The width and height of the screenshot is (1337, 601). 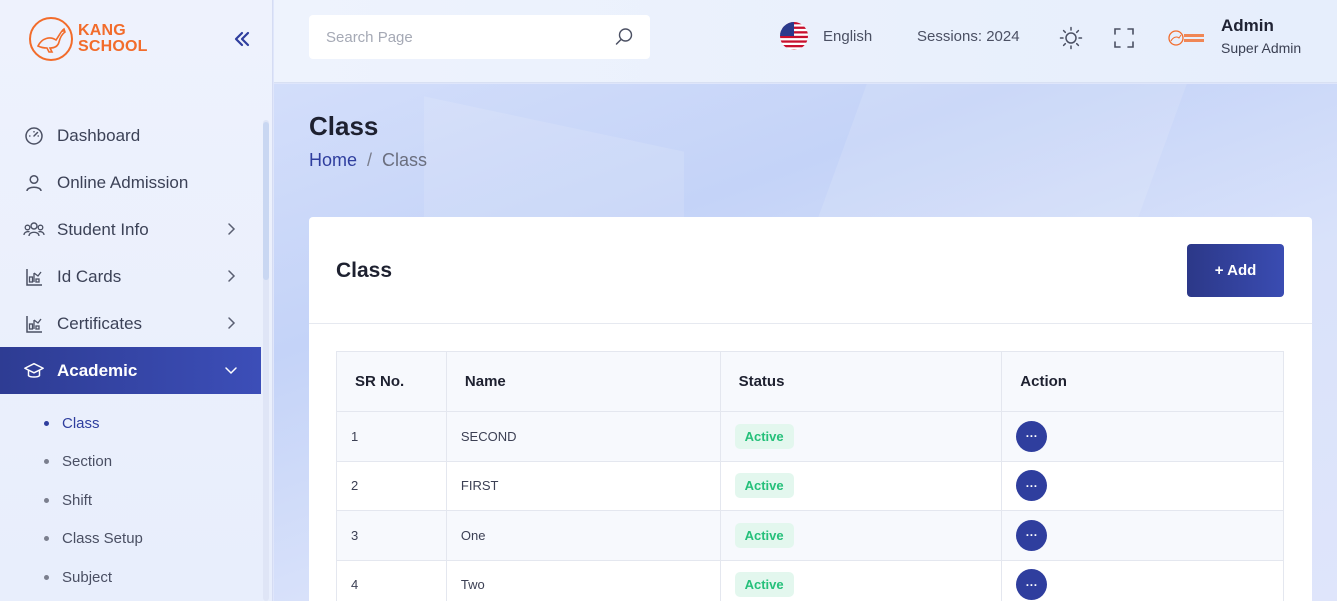 I want to click on breadcrumb-current: Class, so click(x=405, y=160).